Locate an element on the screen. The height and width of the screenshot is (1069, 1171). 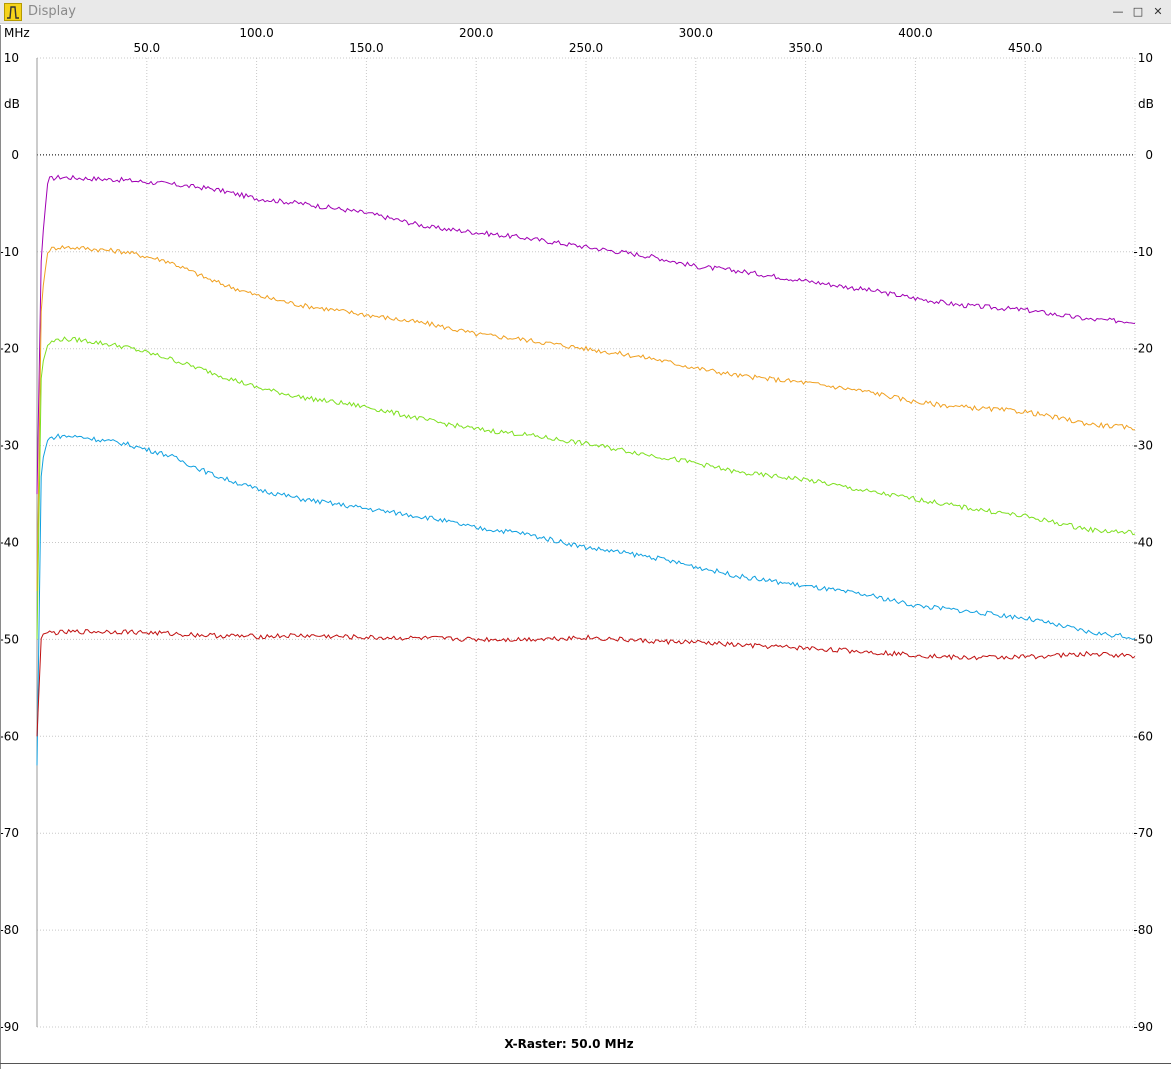
y-tick-label-right: -60 is located at coordinates (1143, 736).